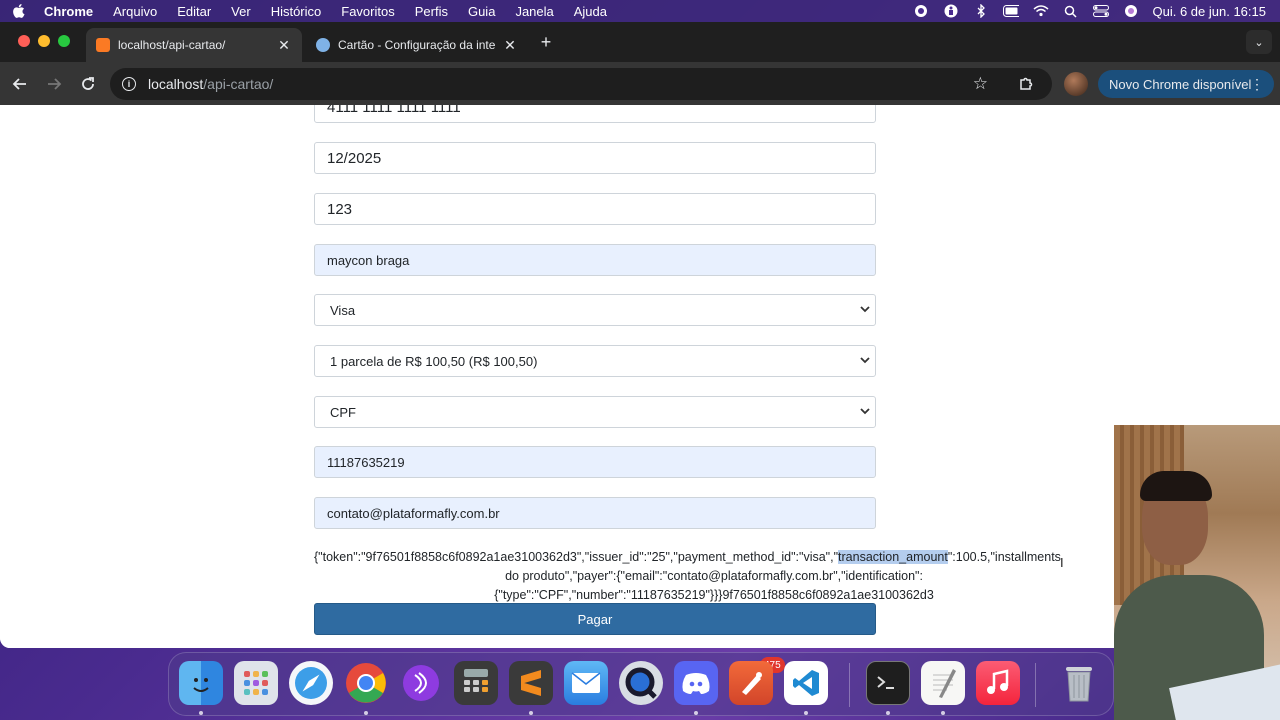 The height and width of the screenshot is (720, 1280). What do you see at coordinates (481, 11) in the screenshot?
I see `menubar-item-guia: Guia` at bounding box center [481, 11].